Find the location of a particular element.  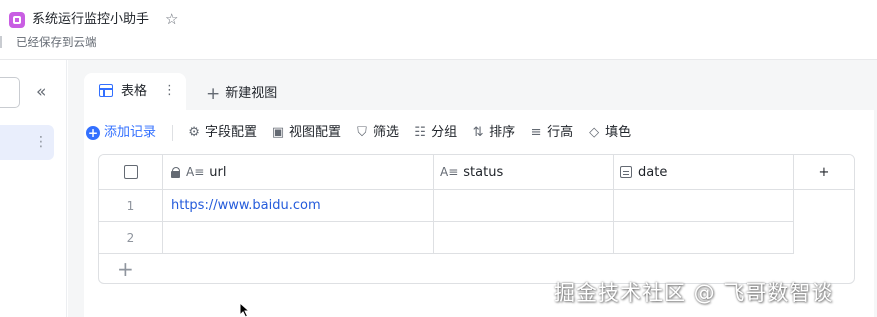

row-height-label: 行高 is located at coordinates (560, 132).